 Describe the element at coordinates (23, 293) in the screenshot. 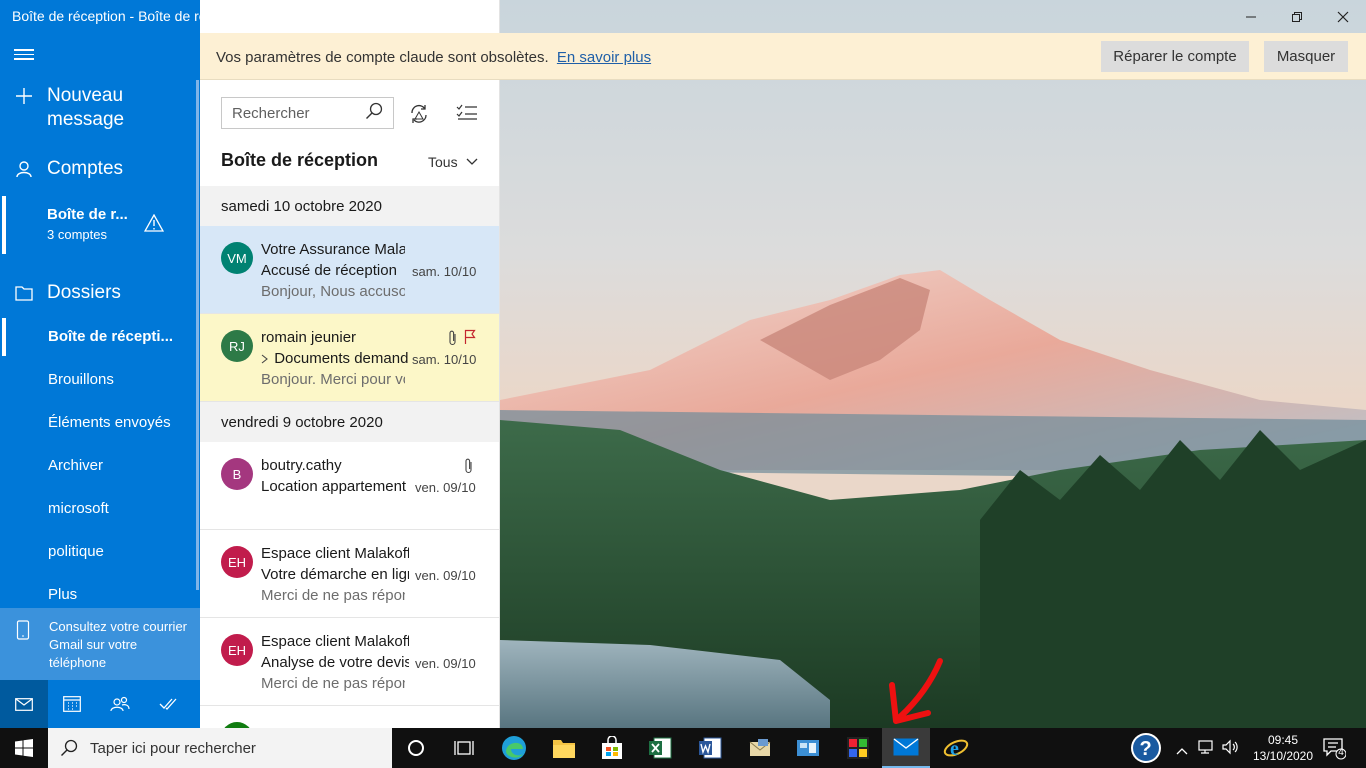

I see `folder-icon` at that location.